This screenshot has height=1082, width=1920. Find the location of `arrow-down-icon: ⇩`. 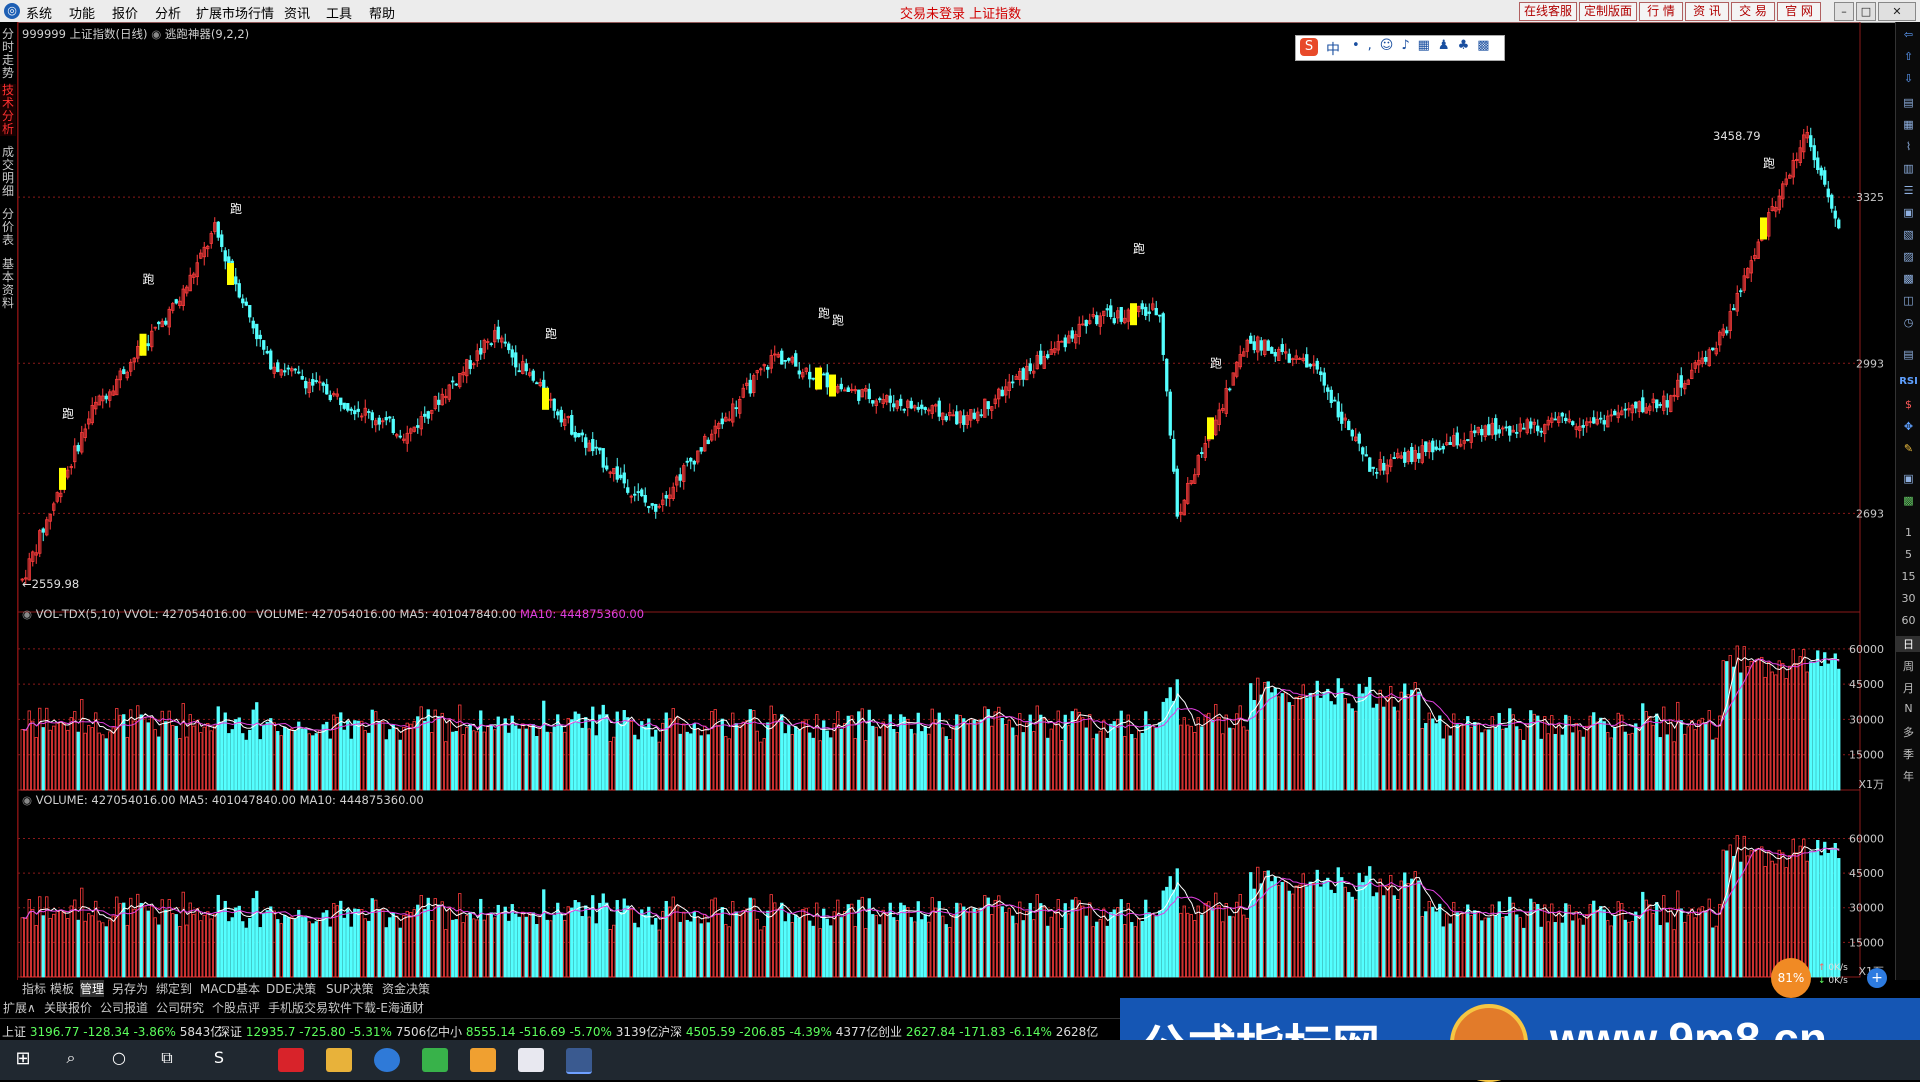

arrow-down-icon: ⇩ is located at coordinates (1908, 78).